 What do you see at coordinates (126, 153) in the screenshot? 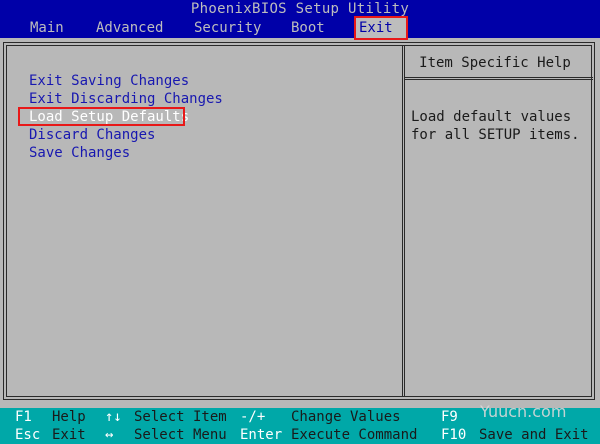
I see `option-save-changes: Save Changes` at bounding box center [126, 153].